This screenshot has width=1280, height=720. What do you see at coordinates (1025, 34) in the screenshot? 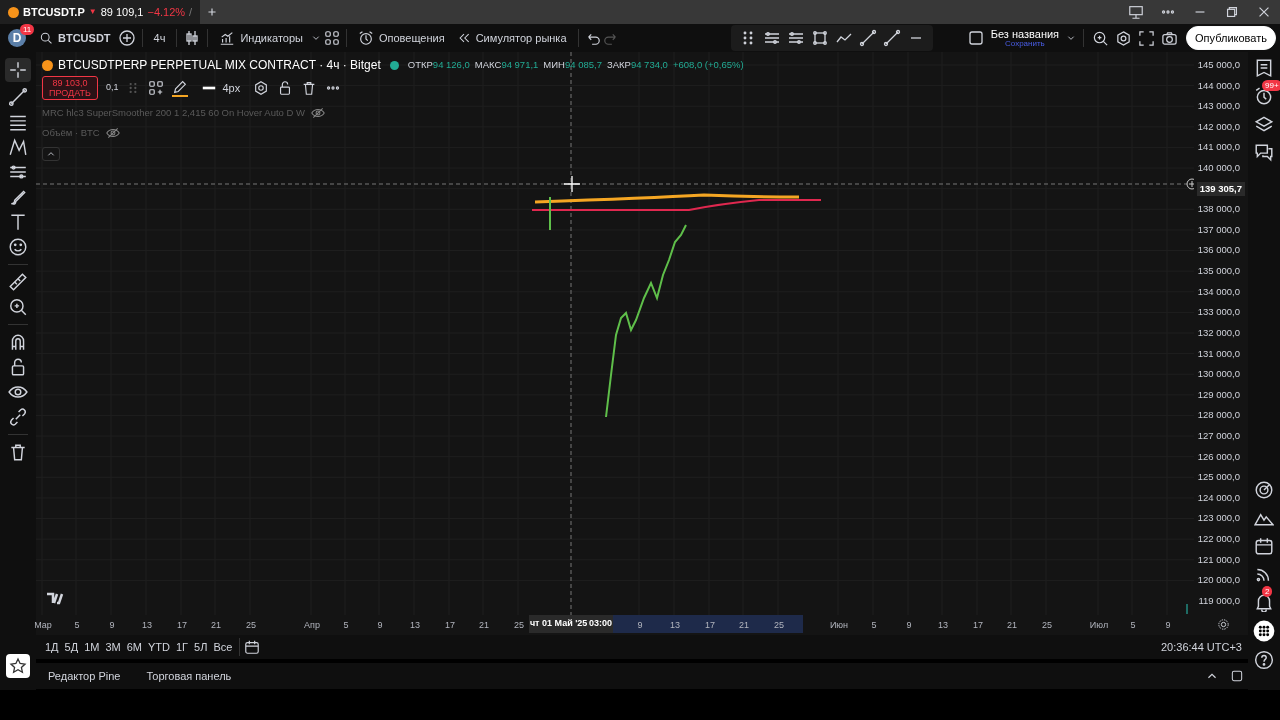
I see `layout-name: Без названия` at bounding box center [1025, 34].